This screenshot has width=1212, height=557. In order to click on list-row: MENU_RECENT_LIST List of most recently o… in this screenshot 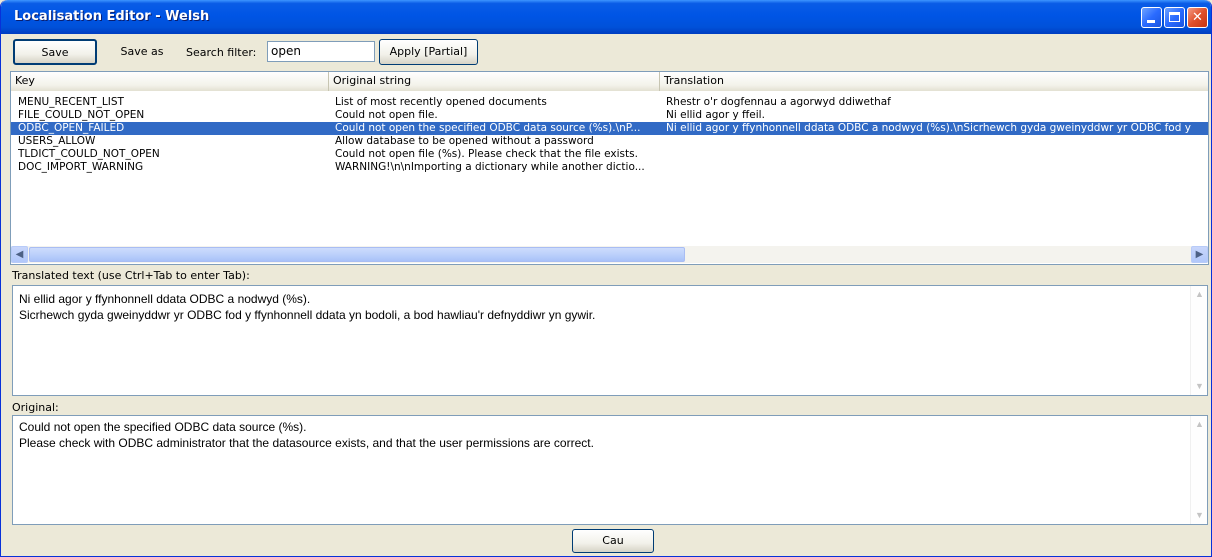, I will do `click(609, 102)`.